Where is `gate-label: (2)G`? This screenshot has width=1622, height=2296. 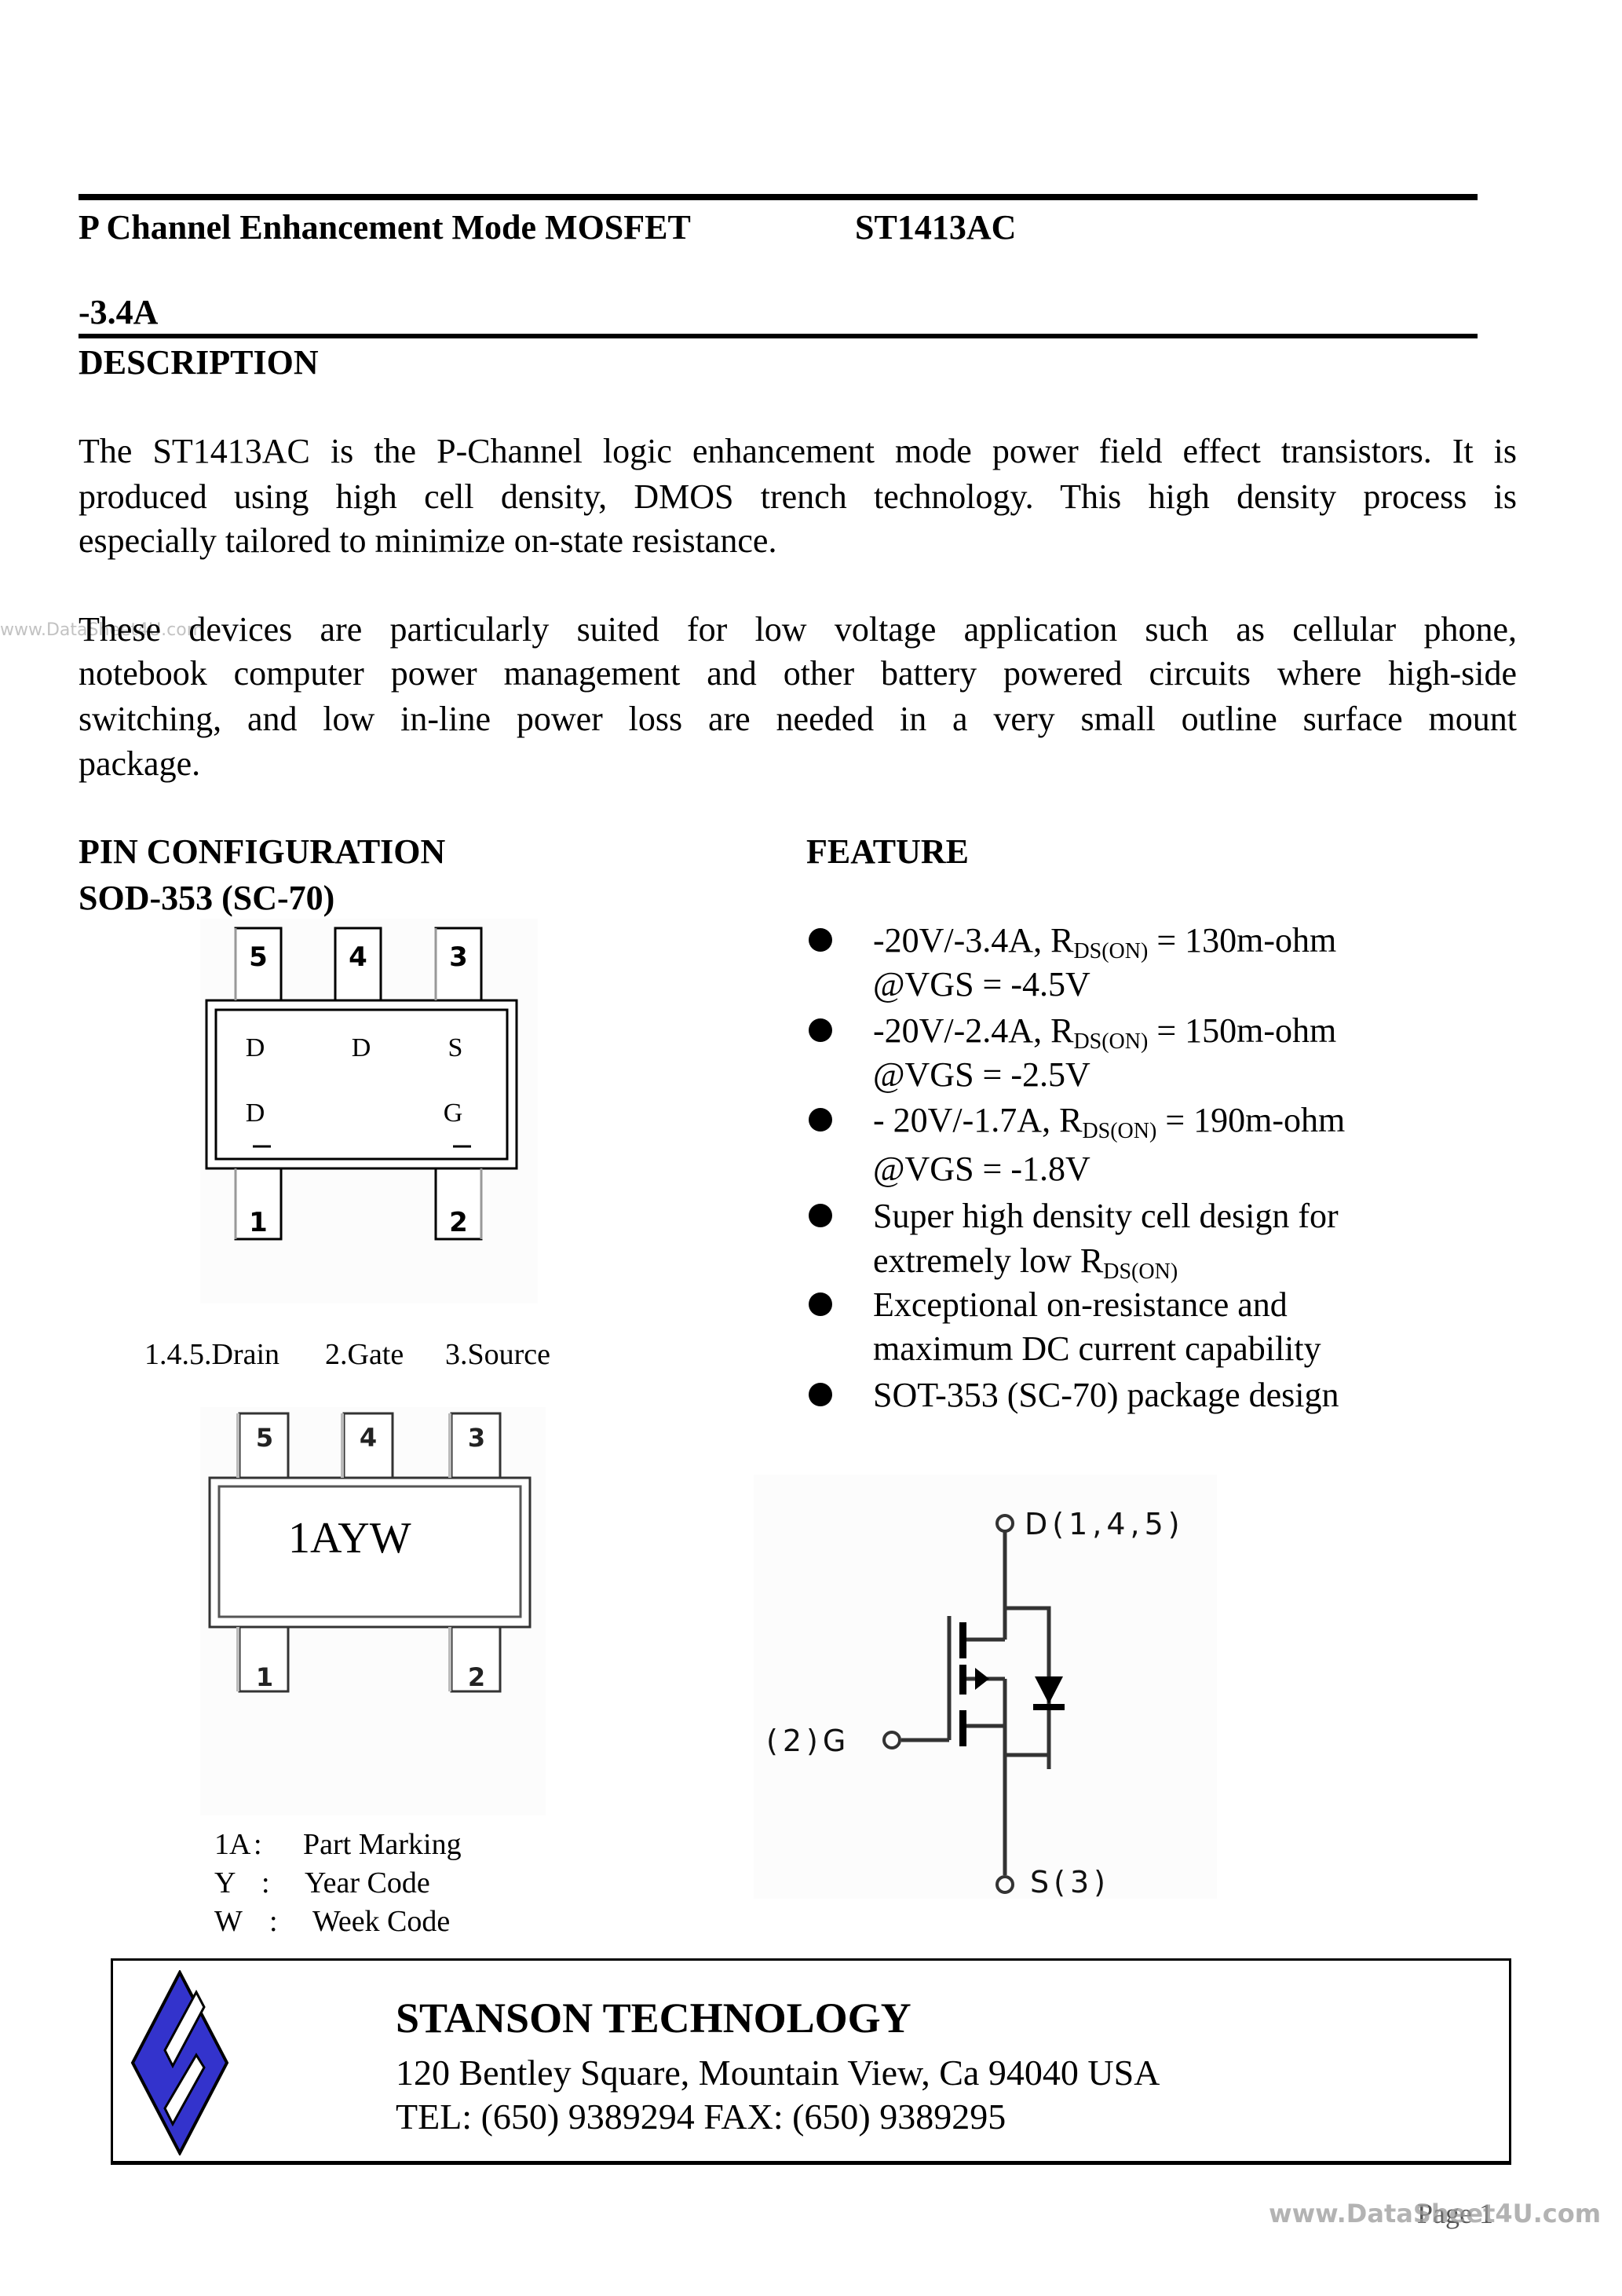
gate-label: (2)G is located at coordinates (808, 1741).